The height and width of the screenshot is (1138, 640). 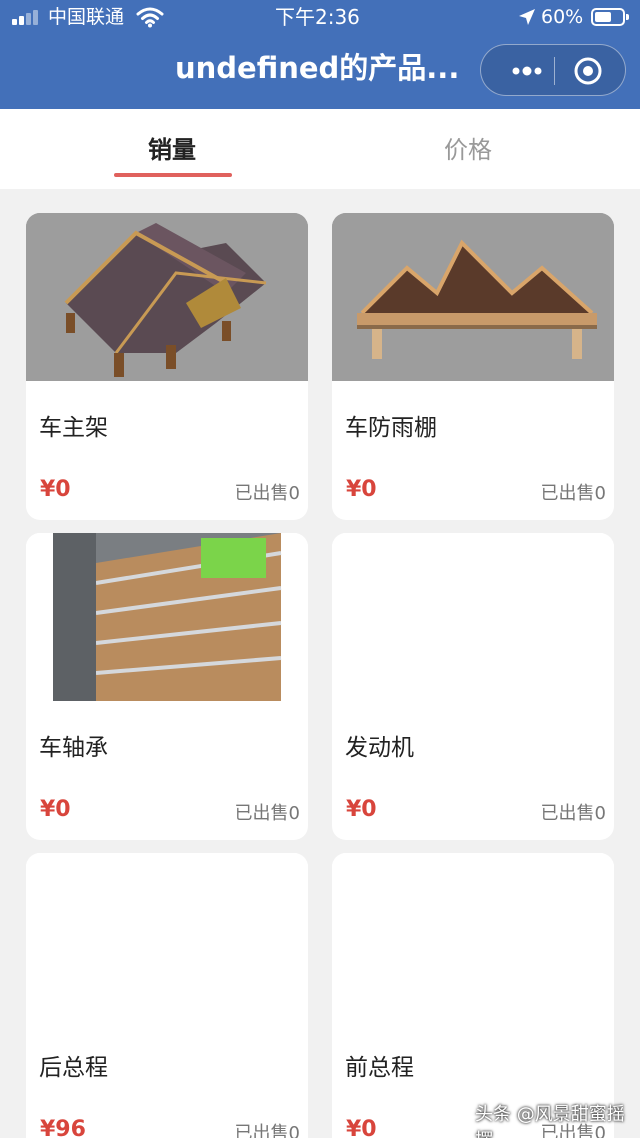 I want to click on capsule-divider, so click(x=554, y=71).